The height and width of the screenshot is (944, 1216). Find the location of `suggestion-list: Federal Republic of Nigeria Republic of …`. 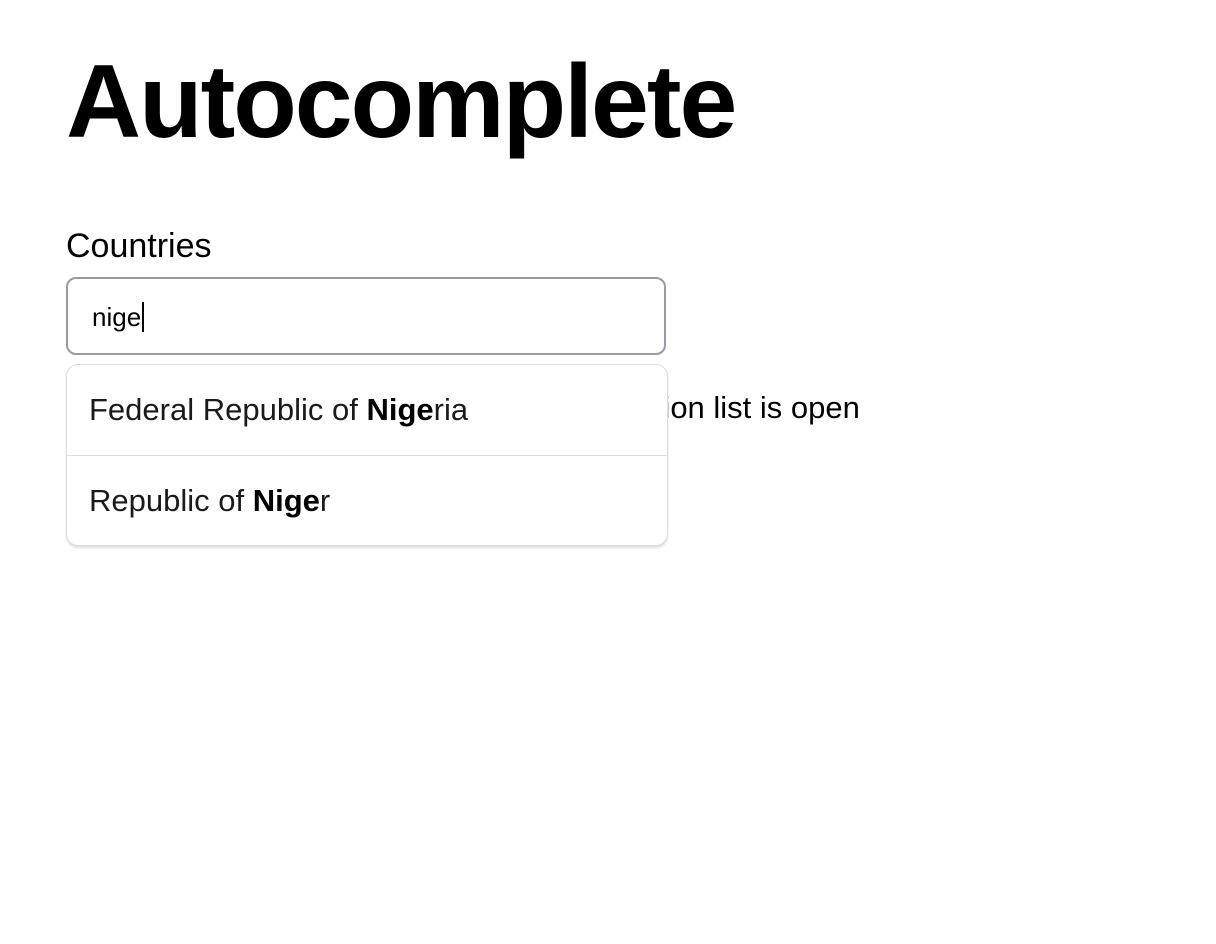

suggestion-list: Federal Republic of Nigeria Republic of … is located at coordinates (367, 455).